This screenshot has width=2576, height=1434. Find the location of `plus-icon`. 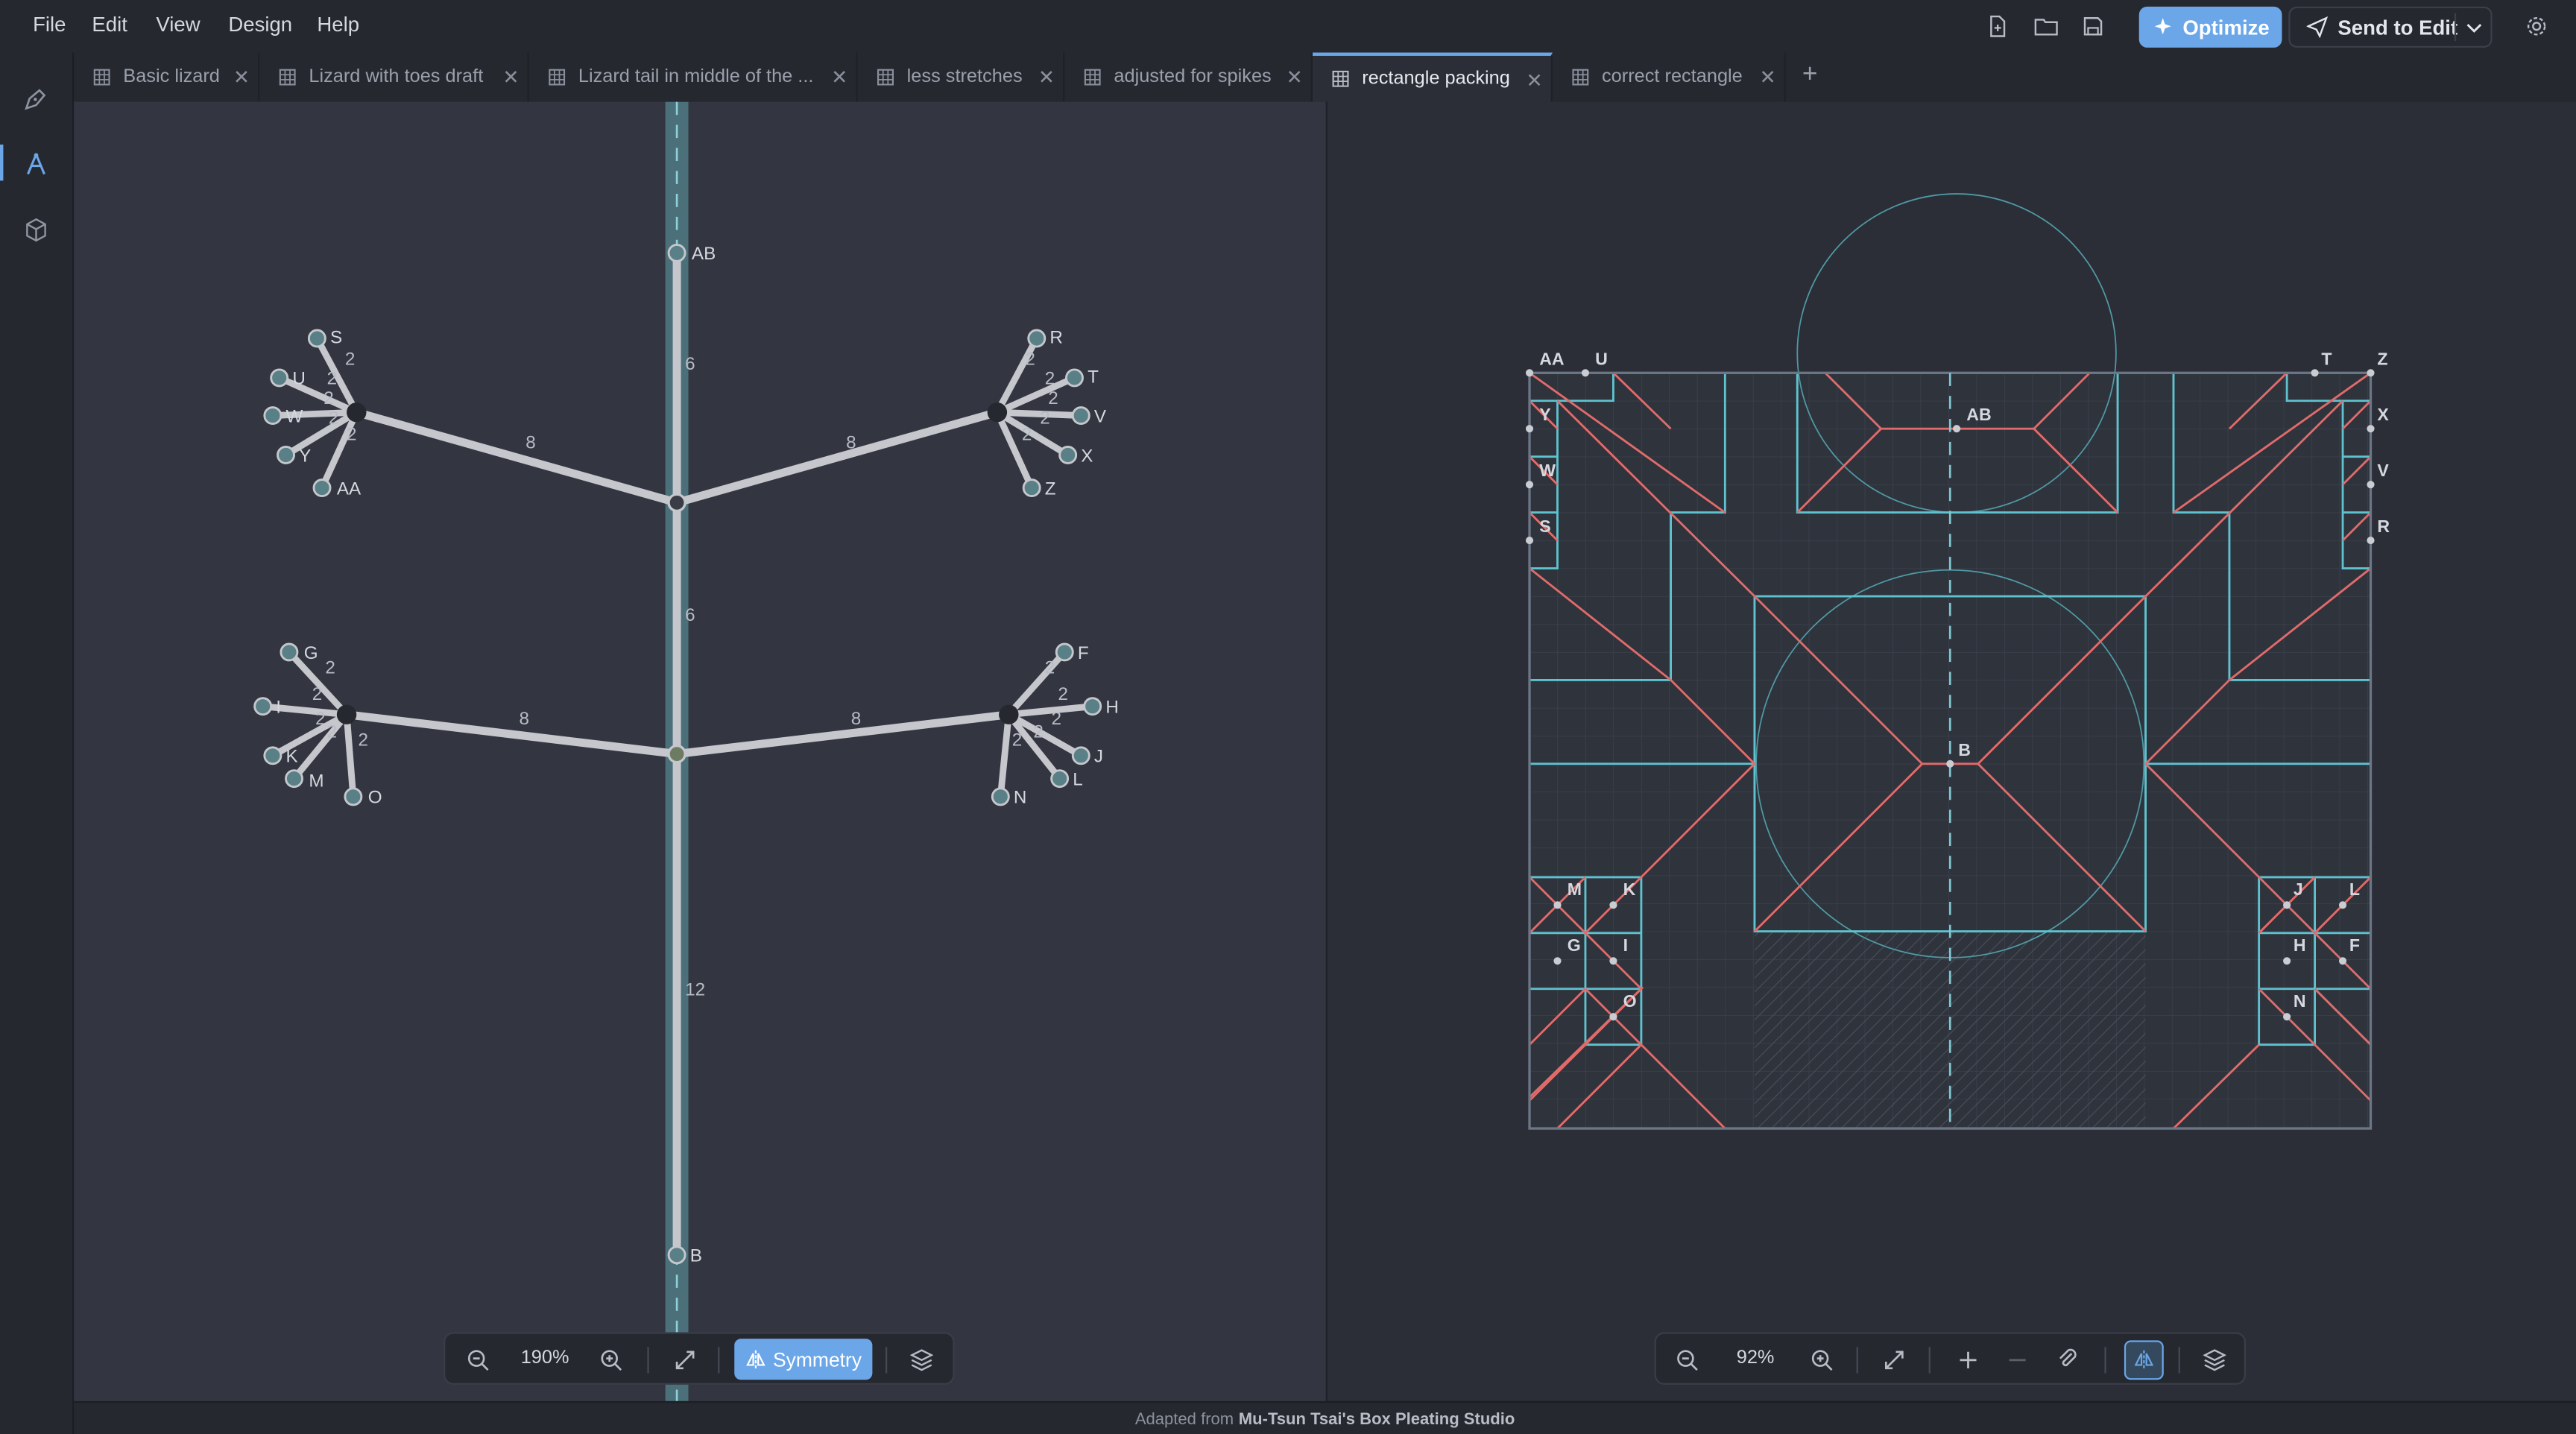

plus-icon is located at coordinates (1967, 1361).